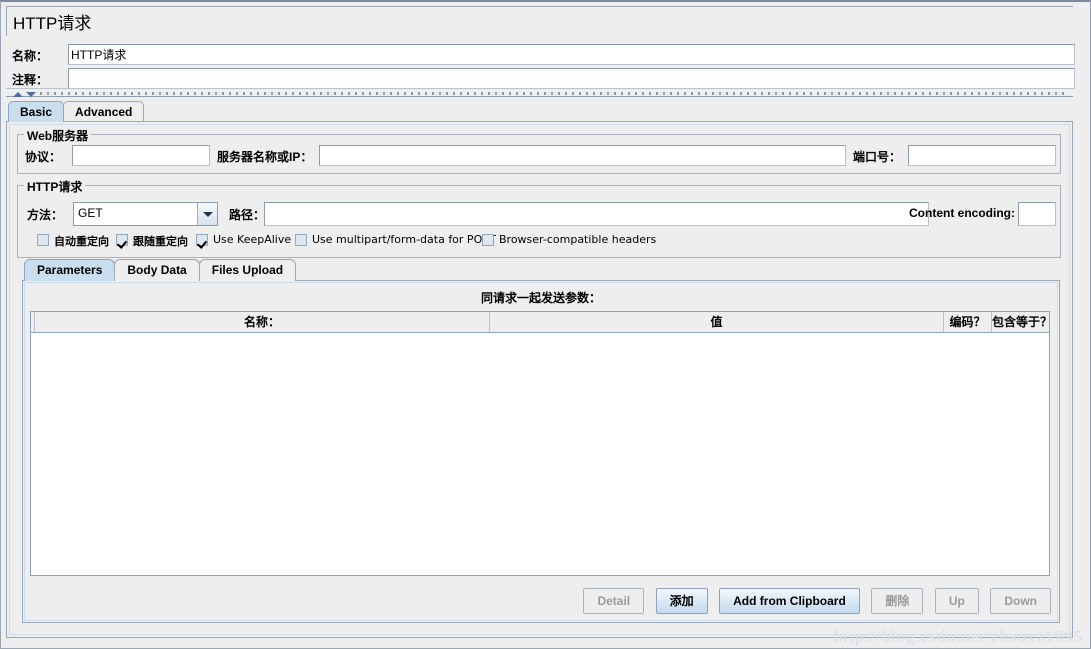 The width and height of the screenshot is (1091, 649). What do you see at coordinates (582, 155) in the screenshot?
I see `server-input` at bounding box center [582, 155].